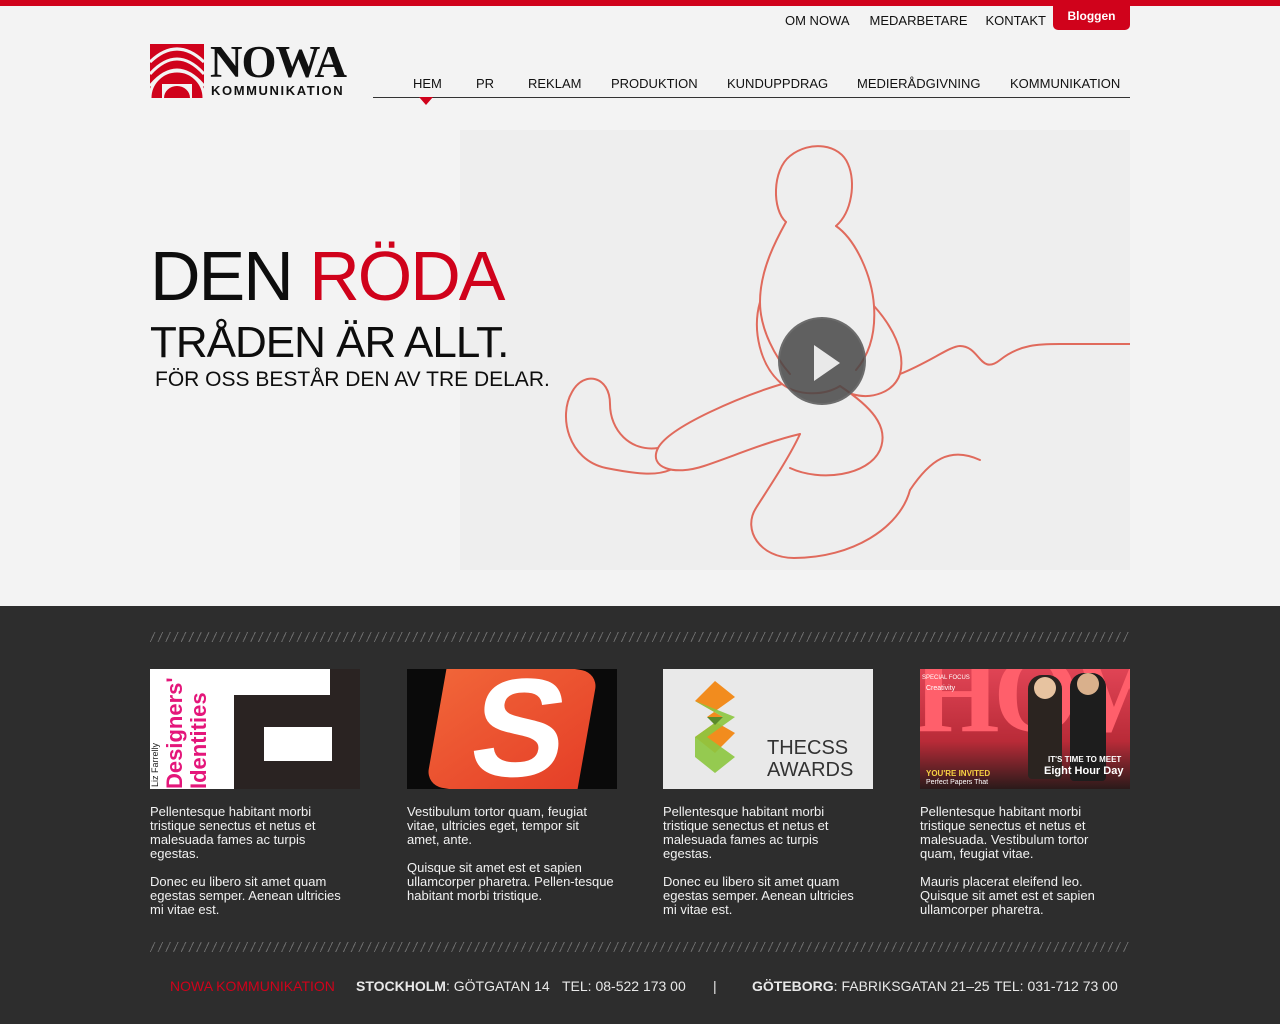 This screenshot has height=1024, width=1280. What do you see at coordinates (352, 379) in the screenshot?
I see `hero-tagline: FÖR OSS BESTÅR DEN AV TRE DELAR.` at bounding box center [352, 379].